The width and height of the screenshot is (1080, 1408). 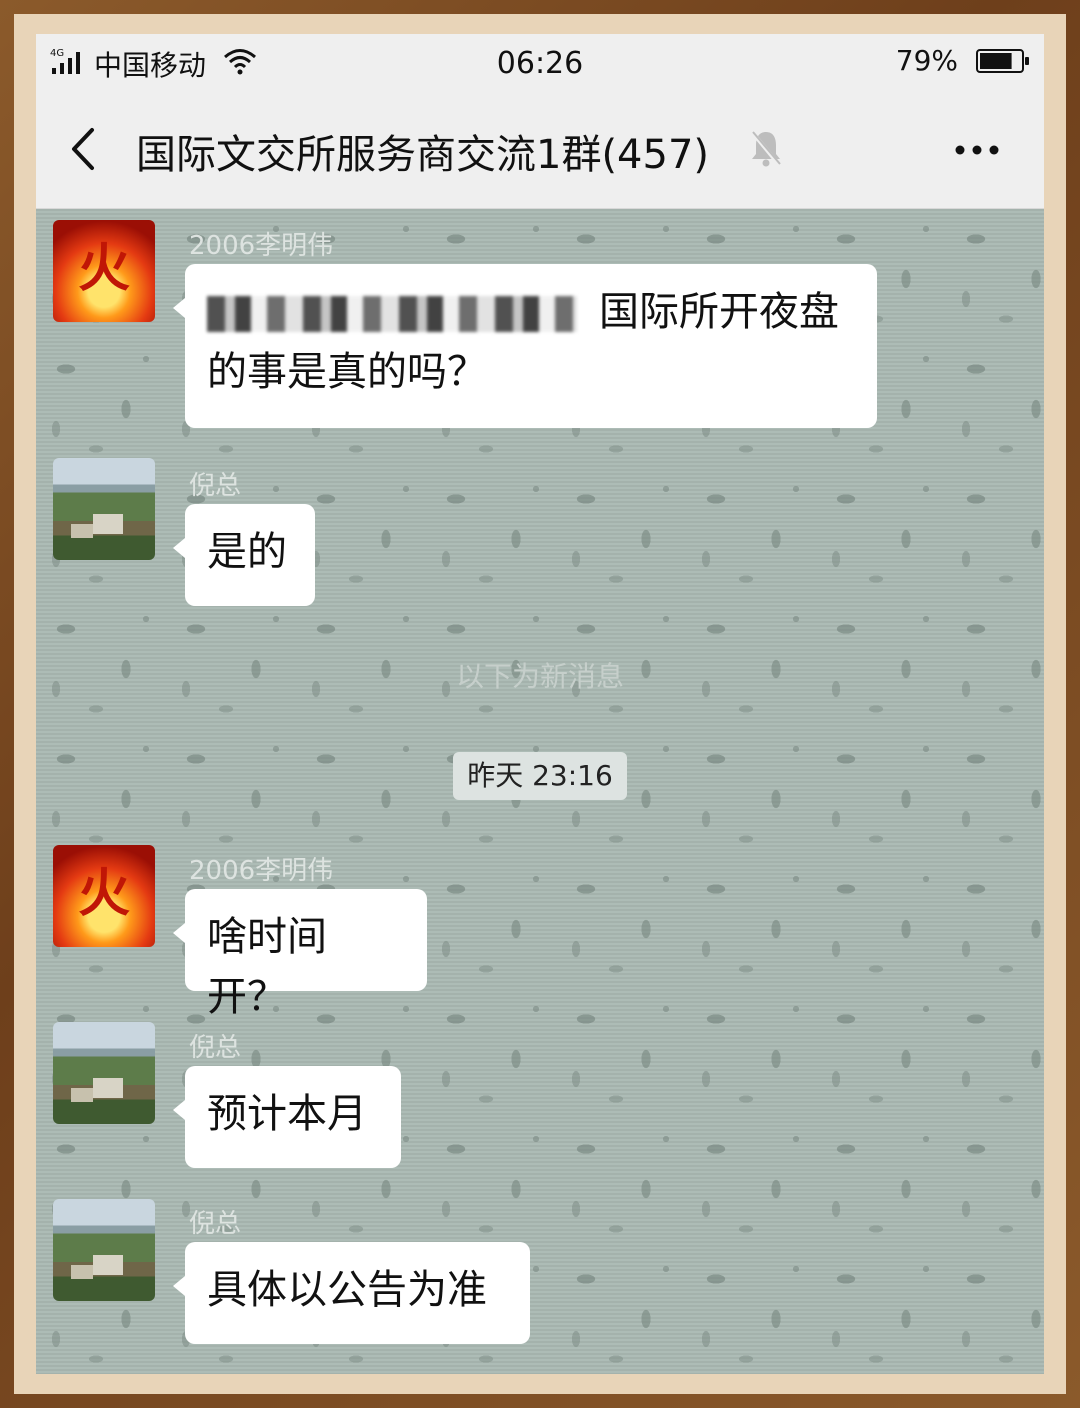 What do you see at coordinates (423, 155) in the screenshot?
I see `group-title: 国际文交所服务商交流1群(457)` at bounding box center [423, 155].